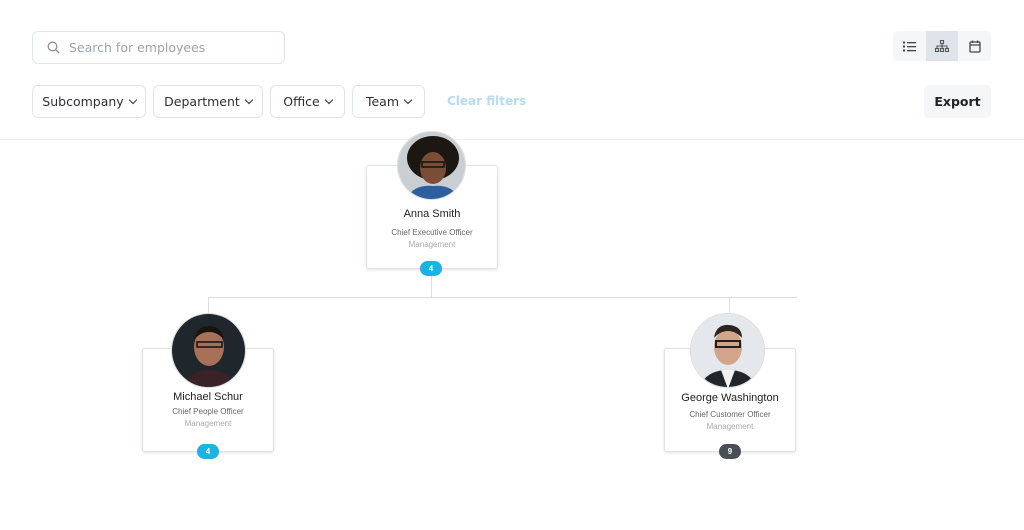 This screenshot has width=1024, height=530. What do you see at coordinates (957, 101) in the screenshot?
I see `export-button: Export` at bounding box center [957, 101].